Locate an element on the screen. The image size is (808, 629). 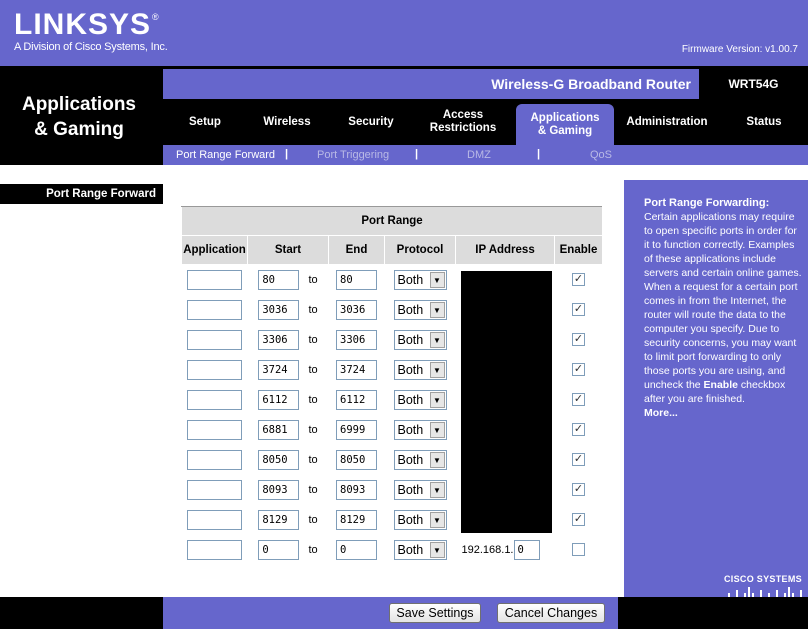
end-cell: 8050 is located at coordinates (357, 460).